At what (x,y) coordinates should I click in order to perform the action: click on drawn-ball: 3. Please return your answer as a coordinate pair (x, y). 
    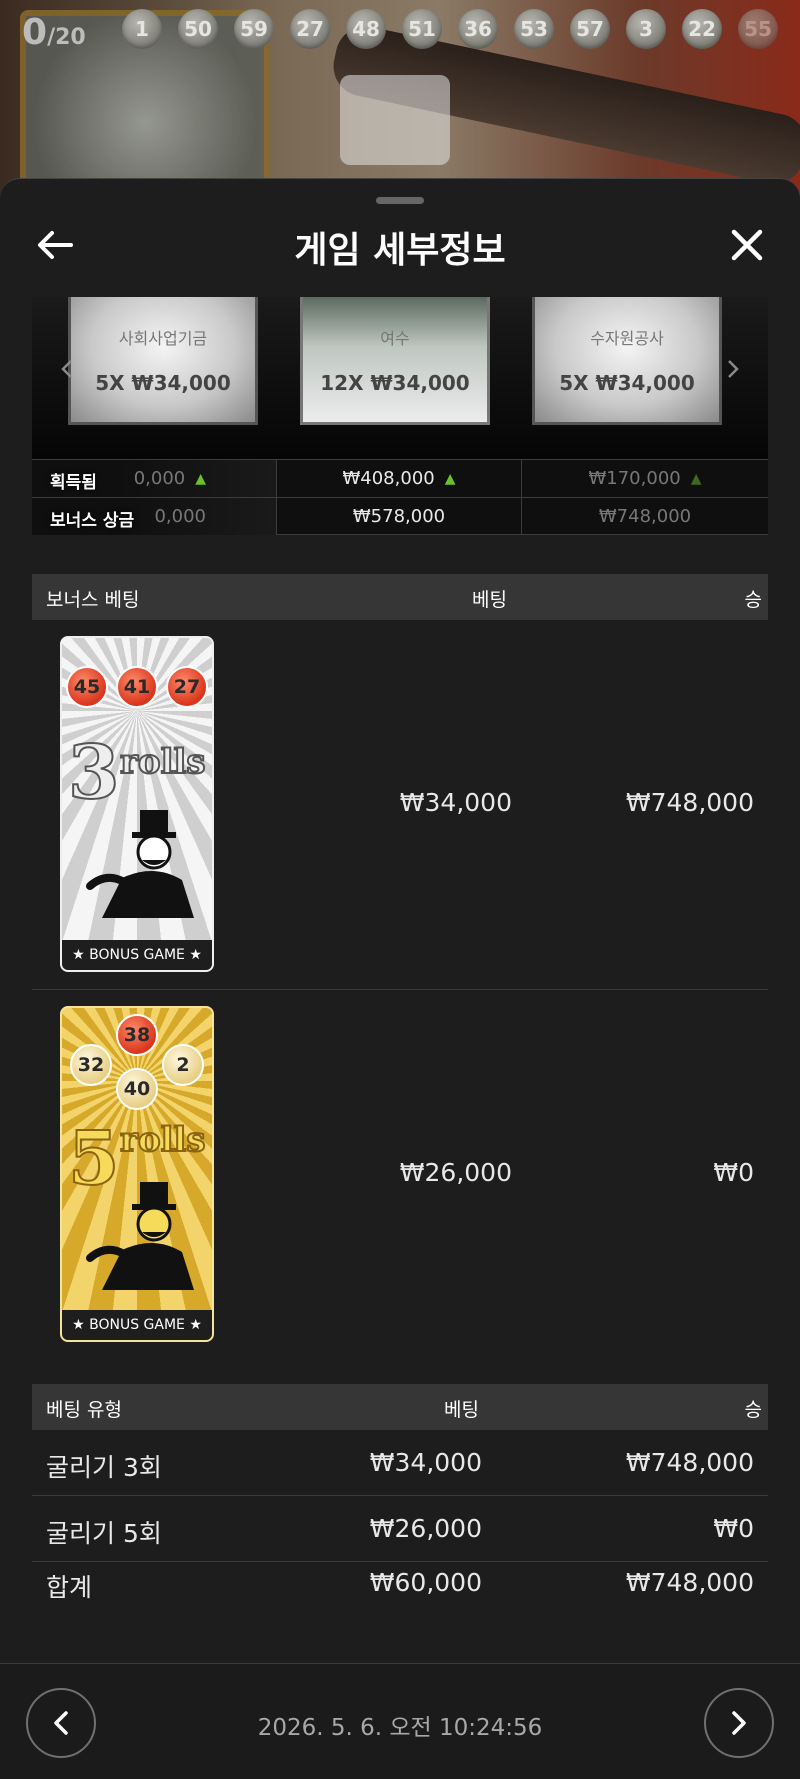
    Looking at the image, I should click on (646, 29).